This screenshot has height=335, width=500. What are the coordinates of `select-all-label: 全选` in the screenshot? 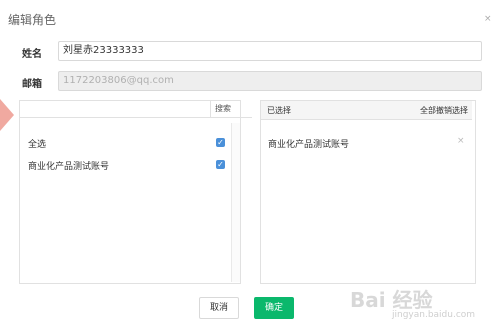 It's located at (37, 145).